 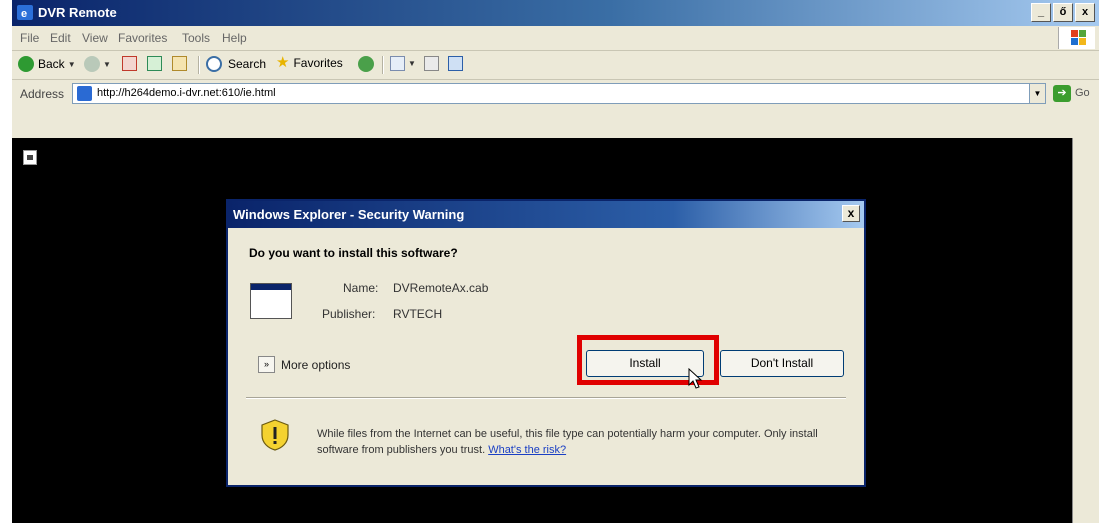 I want to click on windows-flag-icon, so click(x=1076, y=38).